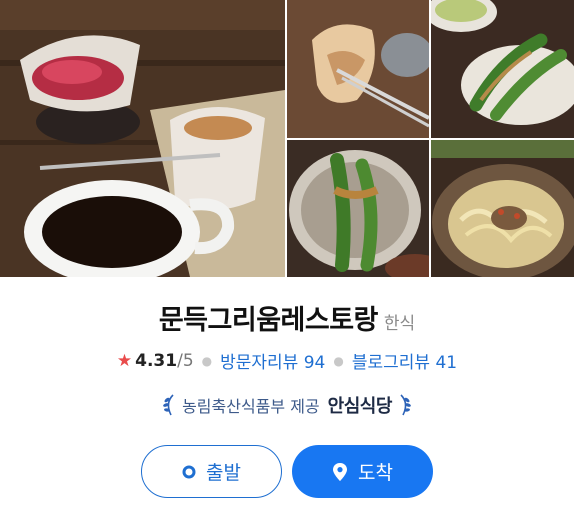 Image resolution: width=574 pixels, height=531 pixels. Describe the element at coordinates (399, 324) in the screenshot. I see `place-category: 한식` at that location.